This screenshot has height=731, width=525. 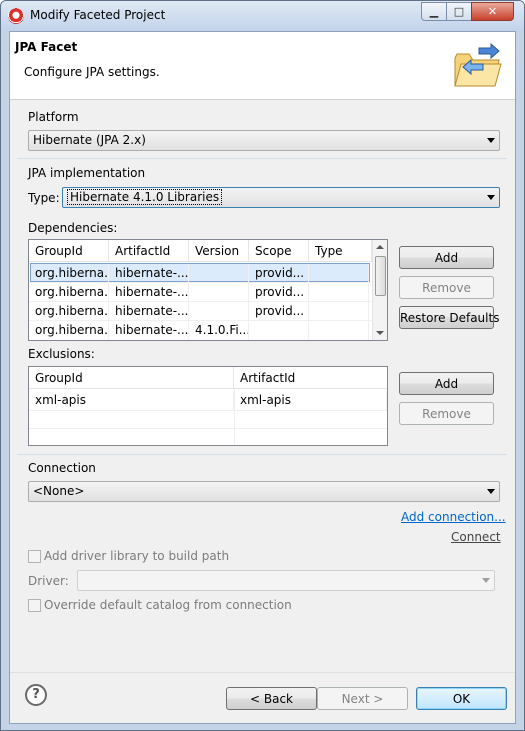 I want to click on scroll-up-arrow-icon, so click(x=380, y=247).